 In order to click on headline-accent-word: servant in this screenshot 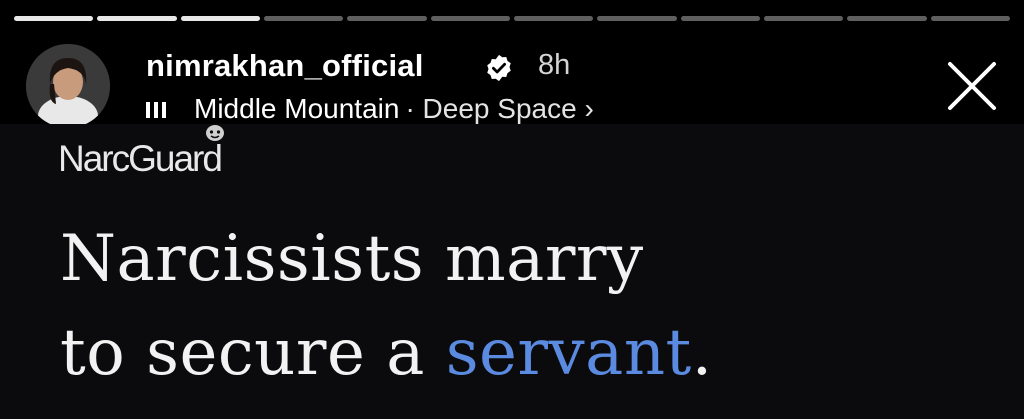, I will do `click(568, 353)`.